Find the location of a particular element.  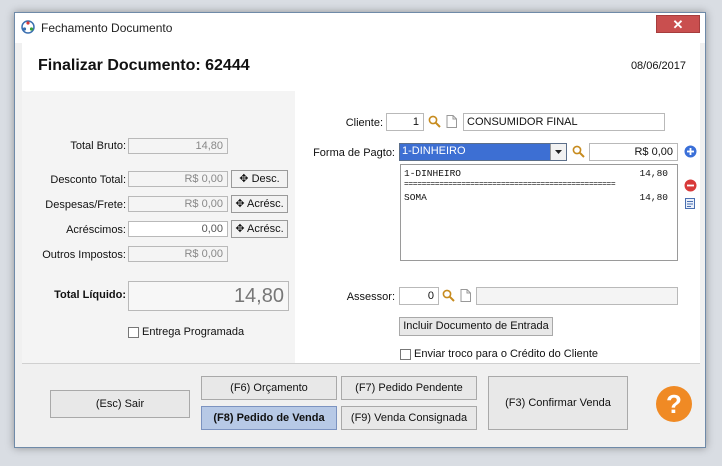

assessor-code-input: 0 is located at coordinates (419, 296).